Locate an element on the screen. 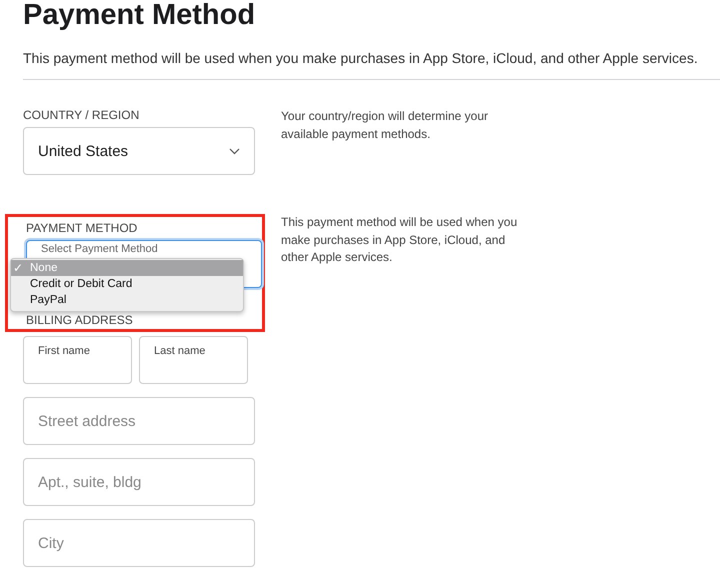  section-label: BILLING ADDRESS is located at coordinates (80, 321).